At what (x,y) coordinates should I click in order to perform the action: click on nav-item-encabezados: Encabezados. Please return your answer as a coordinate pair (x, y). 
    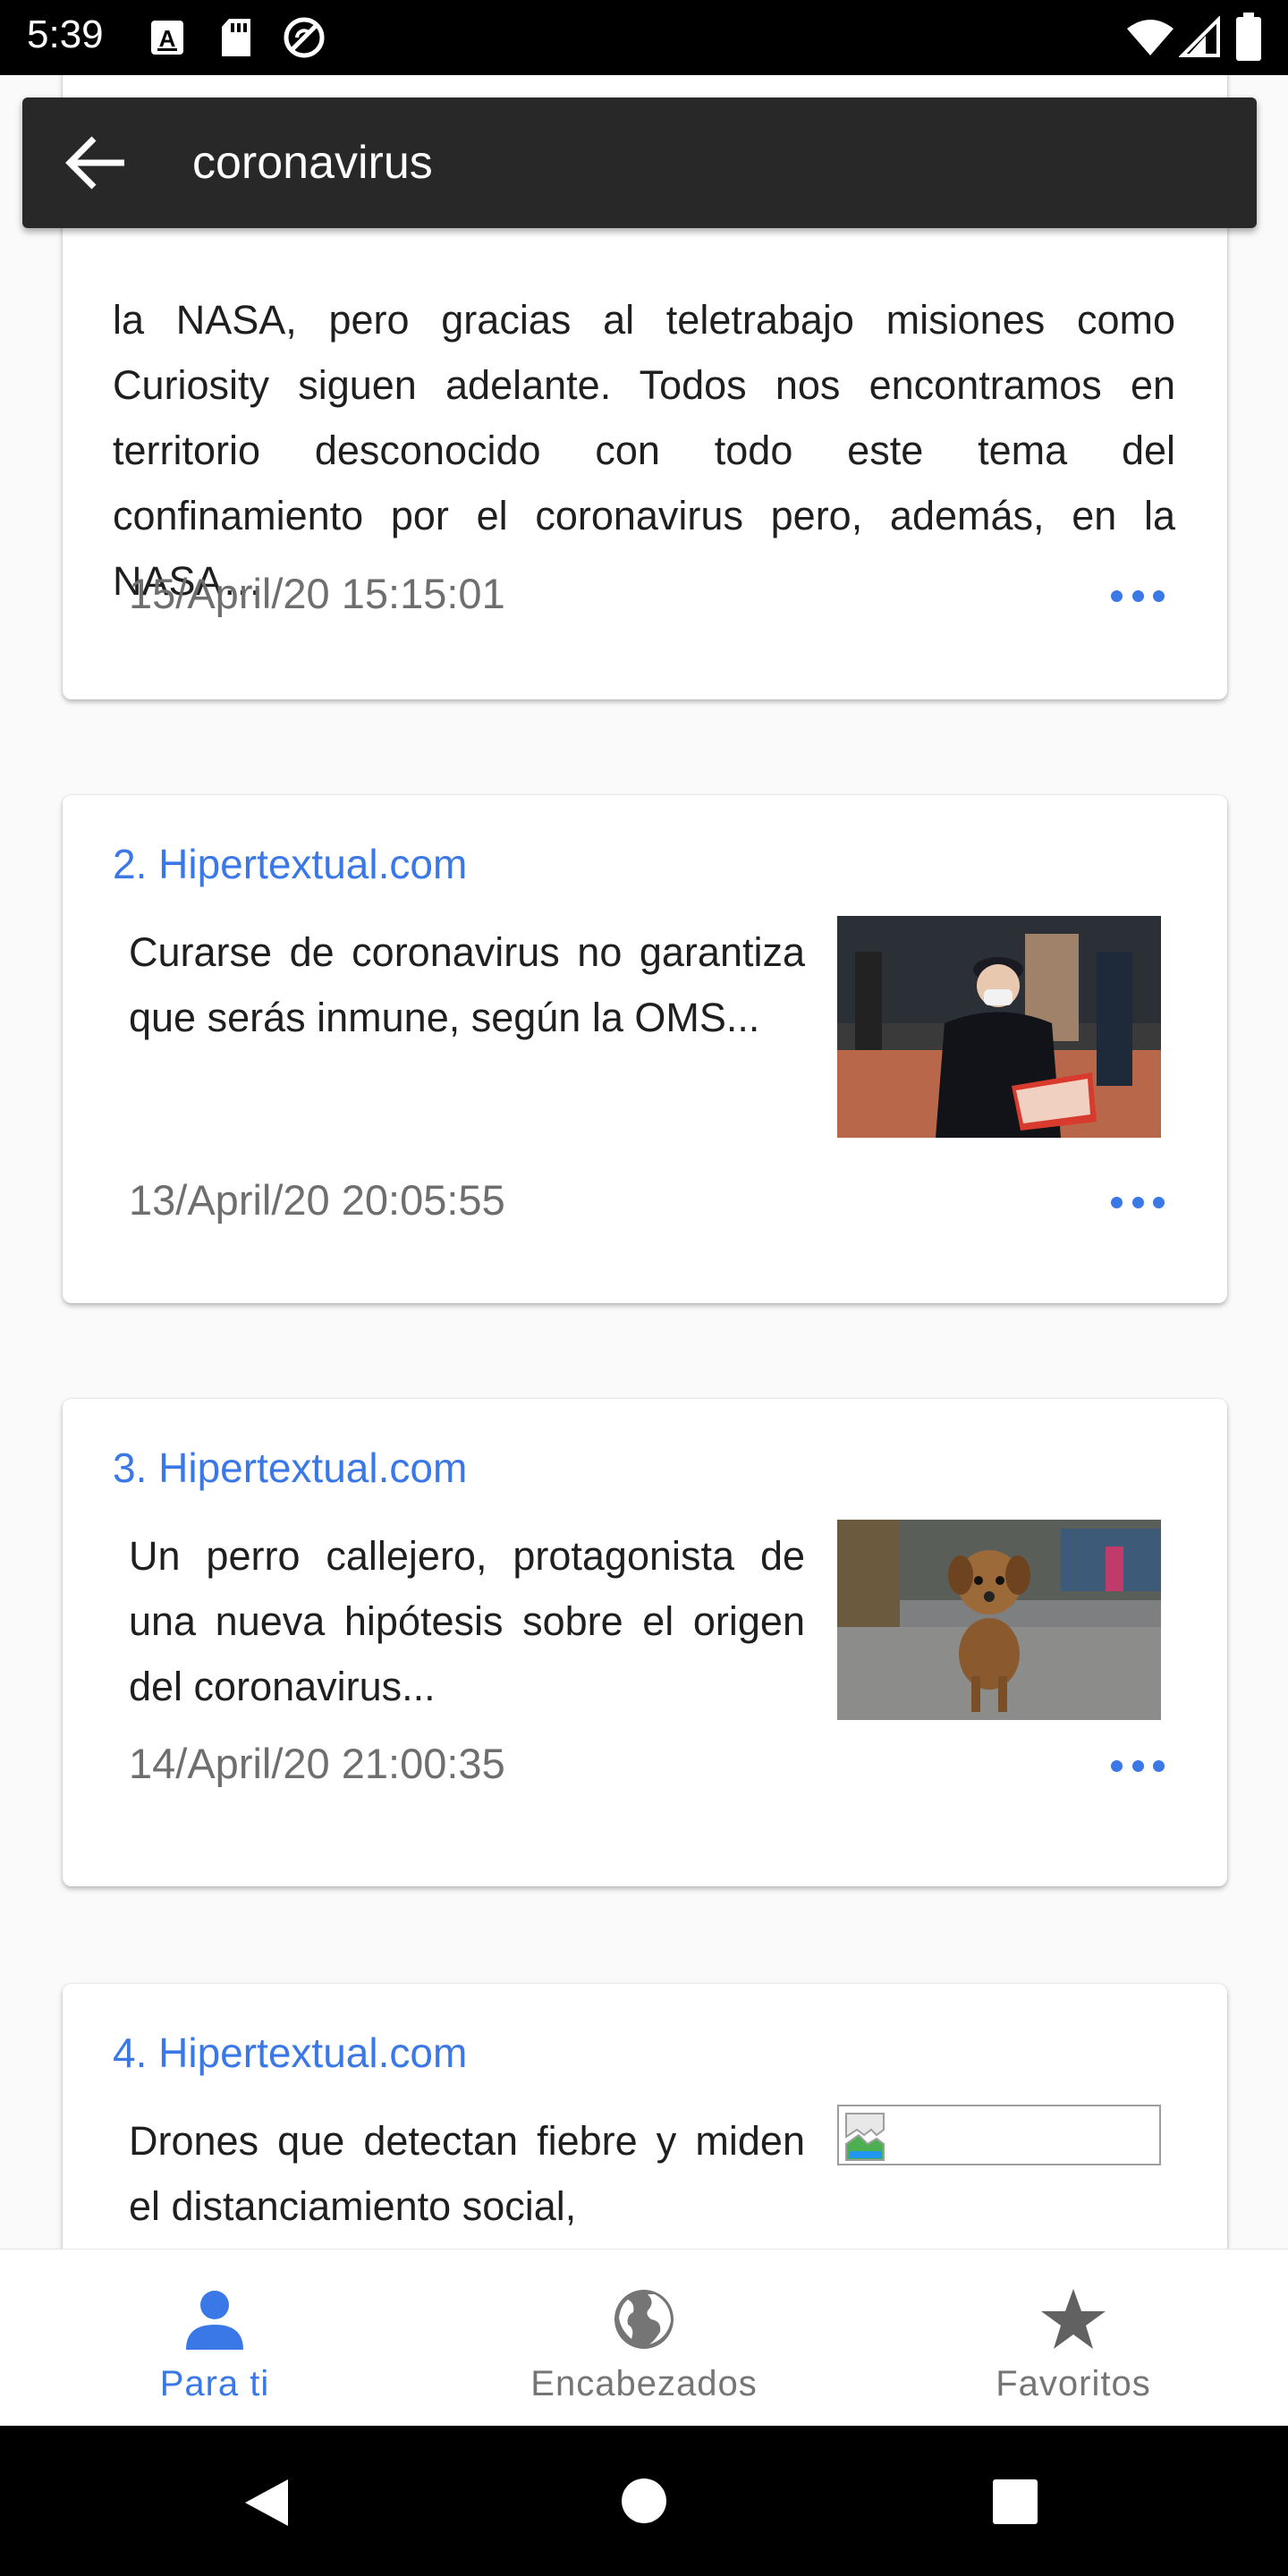
    Looking at the image, I should click on (644, 2338).